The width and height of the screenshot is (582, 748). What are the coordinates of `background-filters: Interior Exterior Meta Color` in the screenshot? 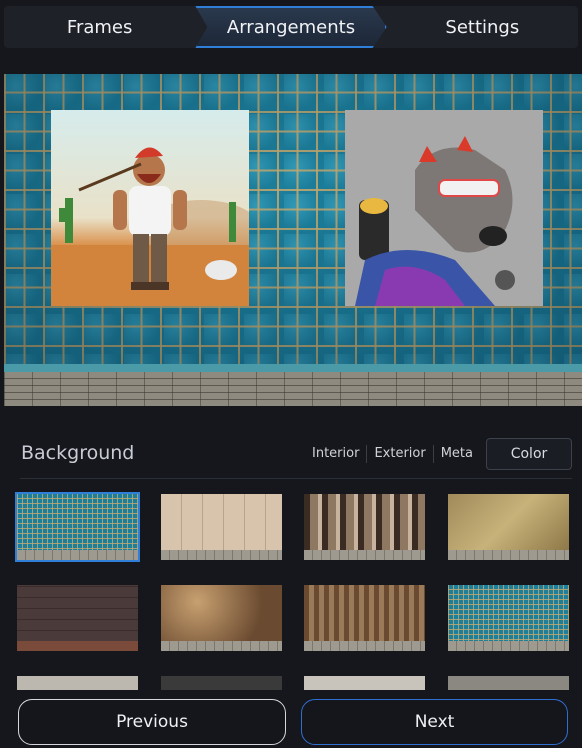 It's located at (438, 454).